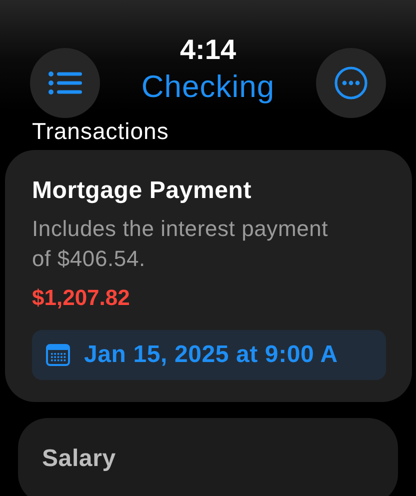  Describe the element at coordinates (58, 355) in the screenshot. I see `calendar-icon` at that location.